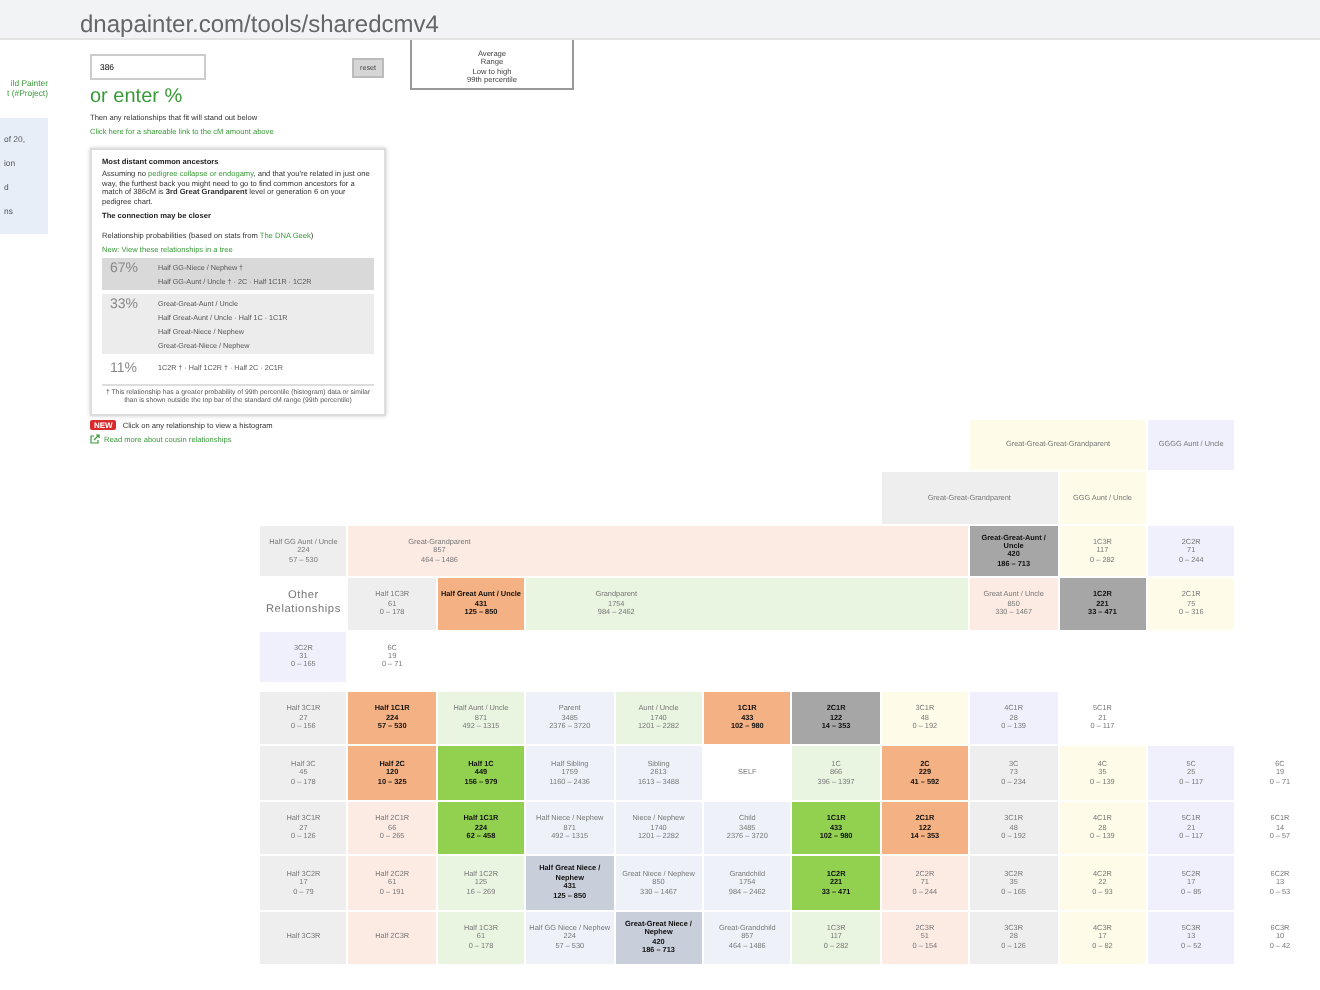 Image resolution: width=1320 pixels, height=990 pixels. I want to click on external-link-icon, so click(95, 439).